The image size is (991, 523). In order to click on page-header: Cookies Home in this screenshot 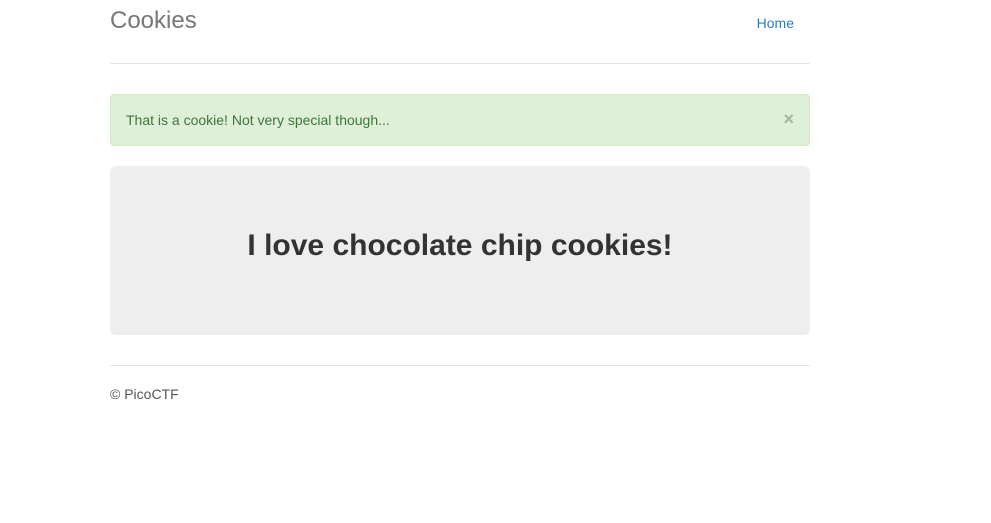, I will do `click(460, 32)`.